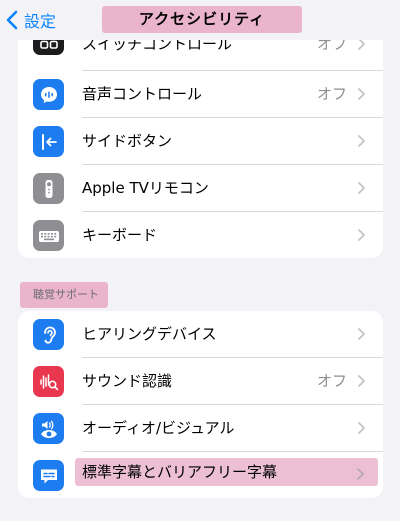 This screenshot has width=400, height=521. I want to click on row-sound-recognition: サウンド認識 オフ, so click(200, 381).